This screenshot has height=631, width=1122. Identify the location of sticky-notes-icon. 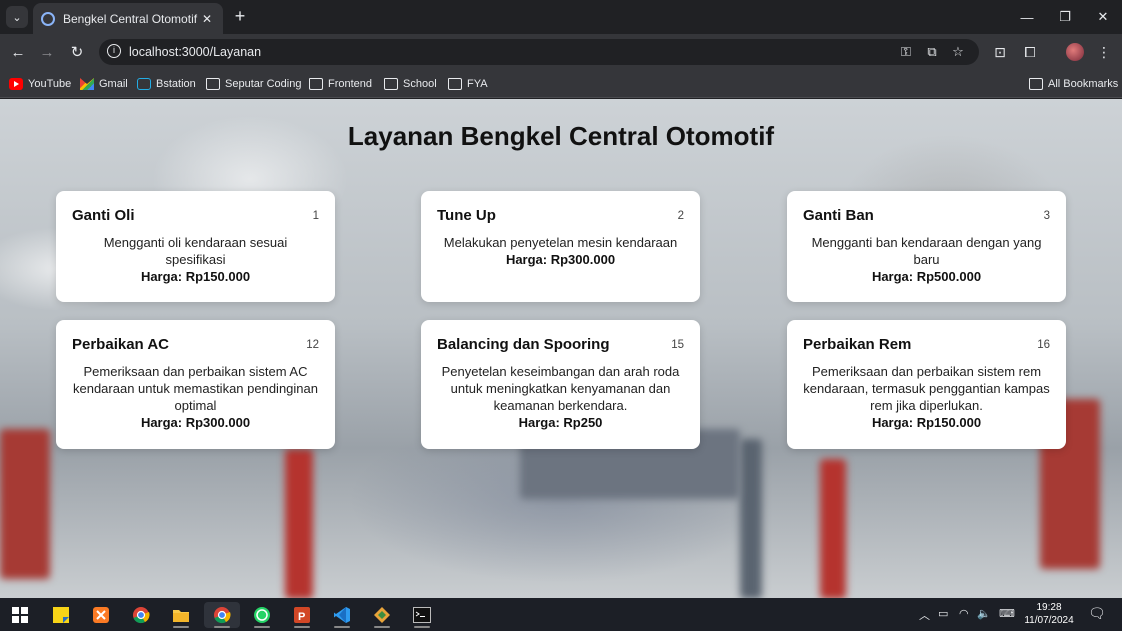
(61, 615).